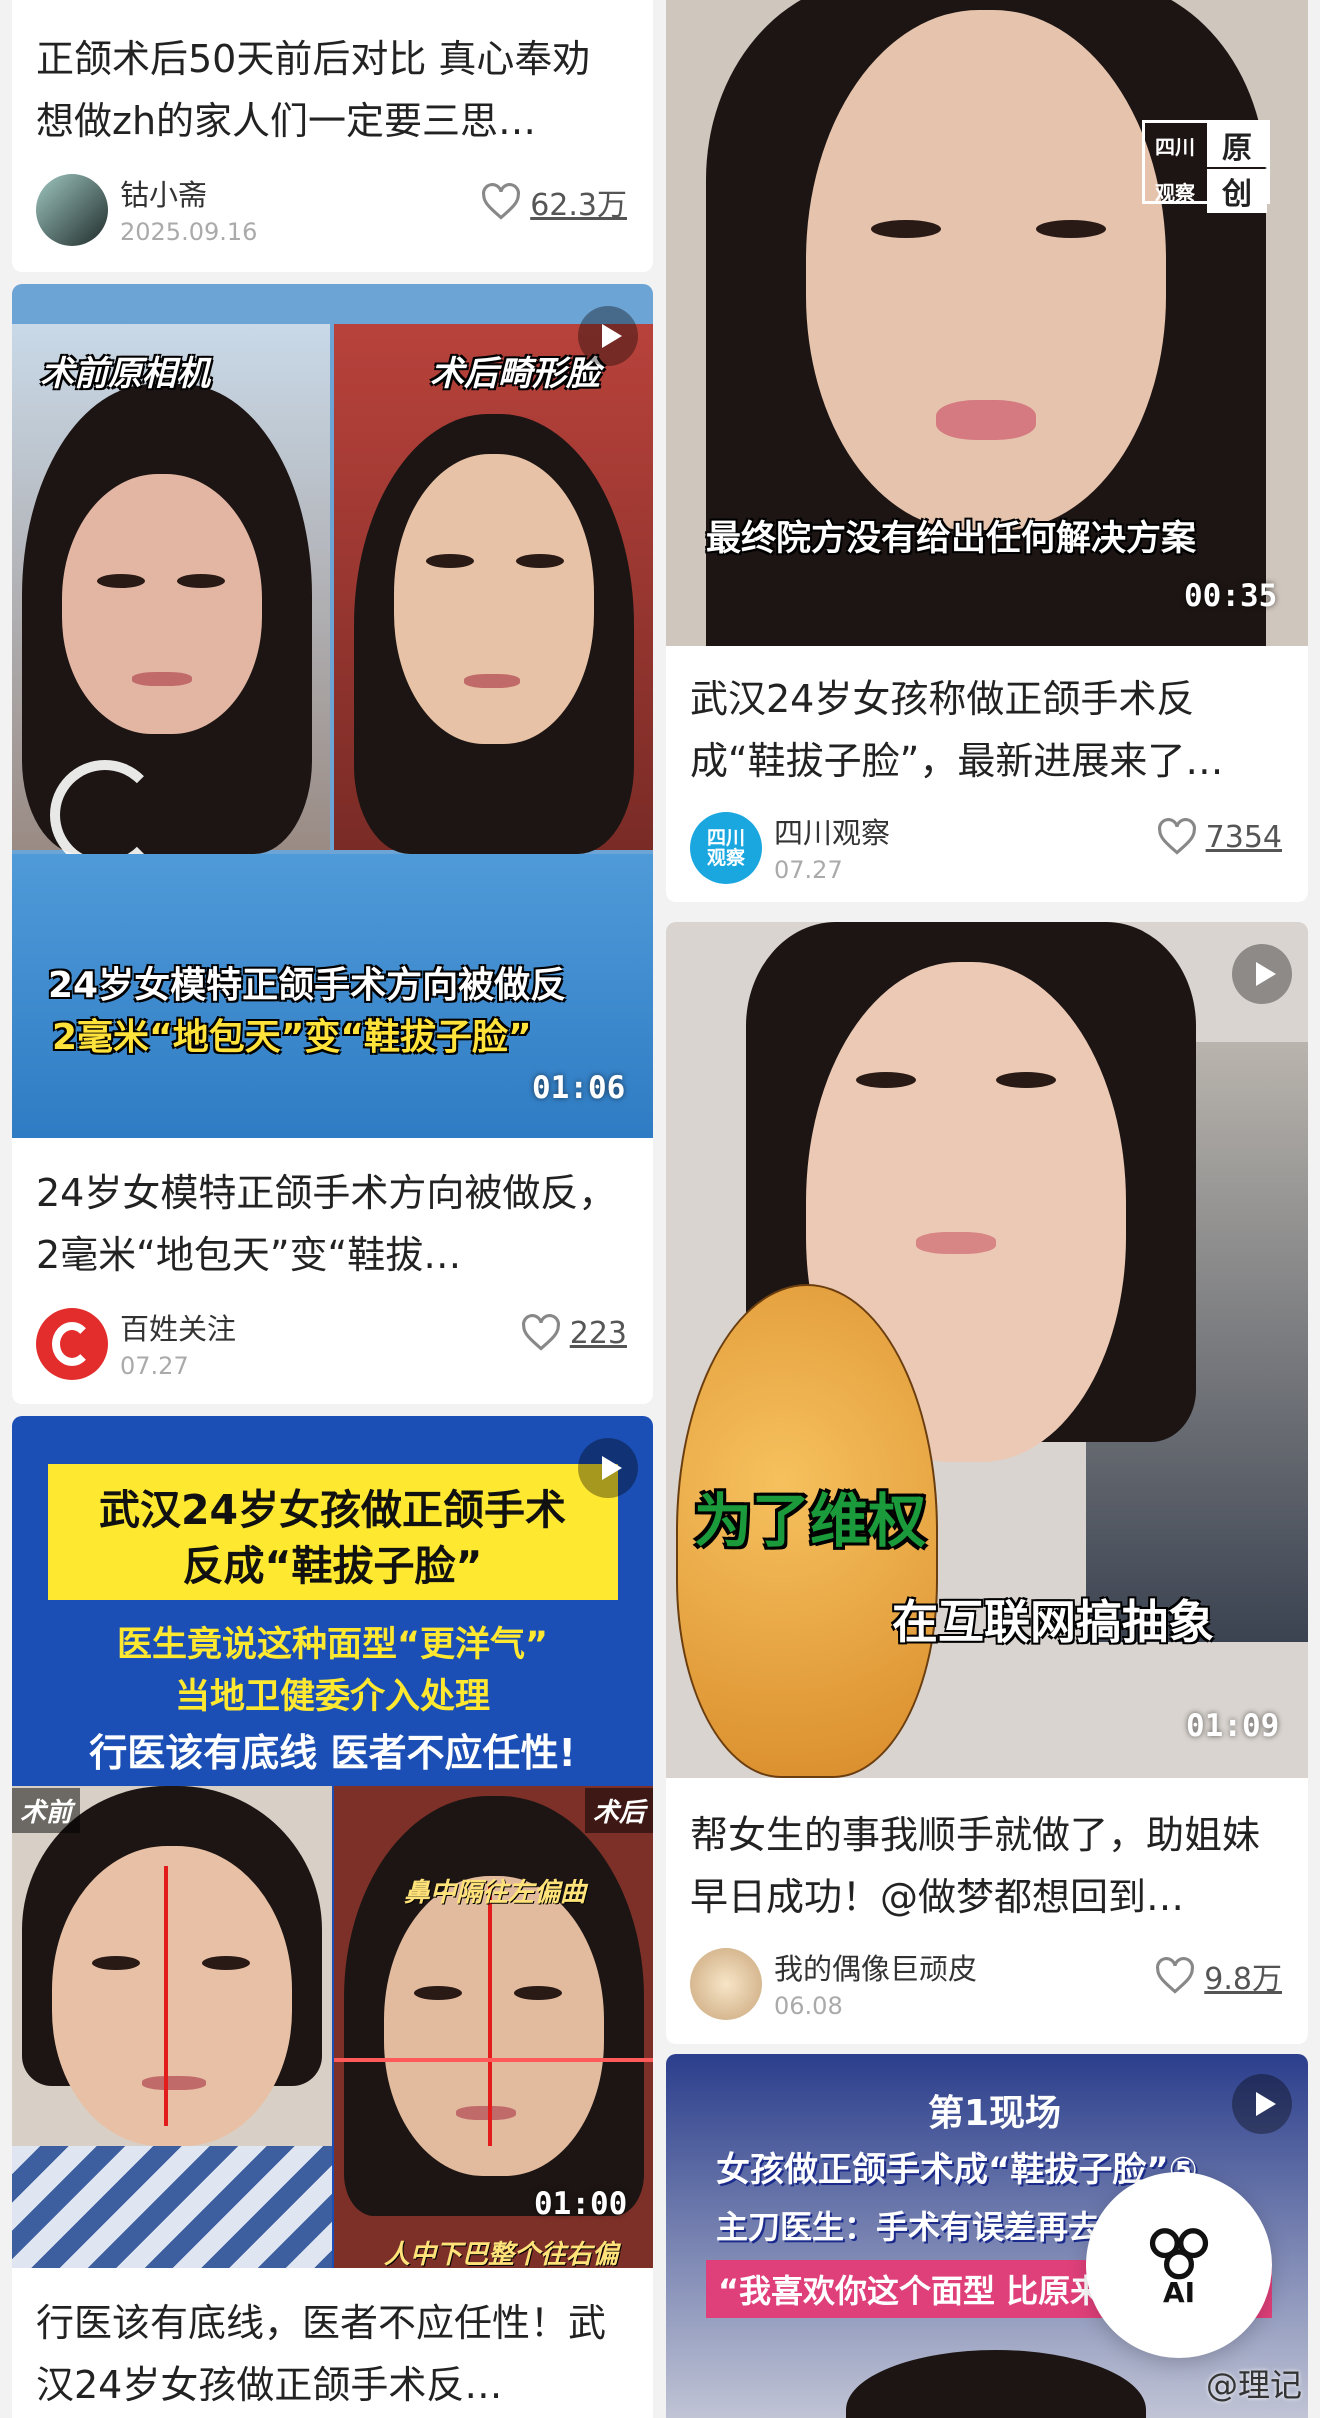 The image size is (1320, 2418). Describe the element at coordinates (493, 589) in the screenshot. I see `after-photo` at that location.